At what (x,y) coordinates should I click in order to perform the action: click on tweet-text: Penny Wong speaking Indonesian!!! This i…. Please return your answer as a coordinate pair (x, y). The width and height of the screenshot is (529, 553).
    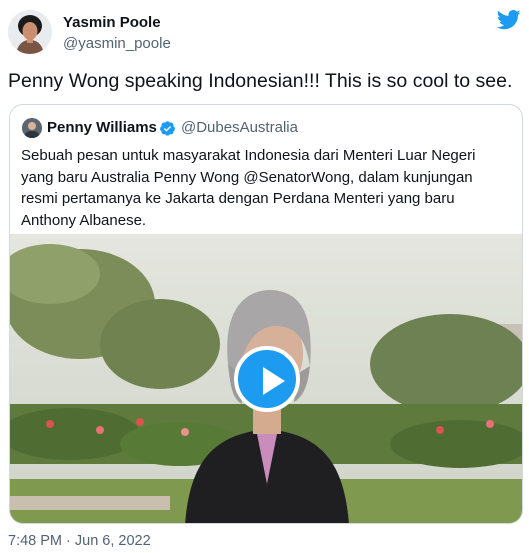
    Looking at the image, I should click on (260, 81).